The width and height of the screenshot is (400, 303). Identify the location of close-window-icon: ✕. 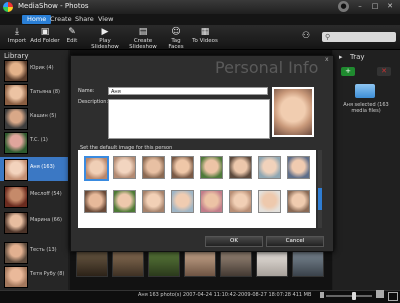
(390, 6).